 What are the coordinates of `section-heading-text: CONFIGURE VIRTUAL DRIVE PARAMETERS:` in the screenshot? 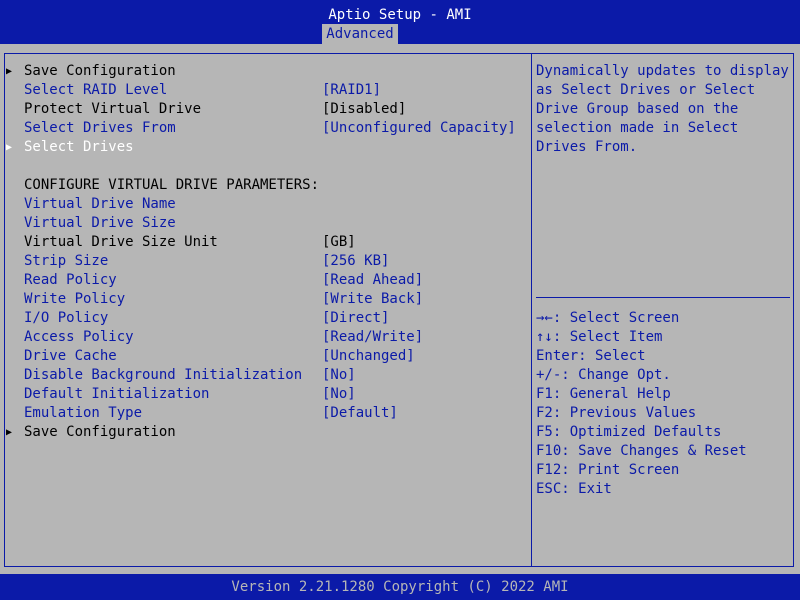 It's located at (172, 185).